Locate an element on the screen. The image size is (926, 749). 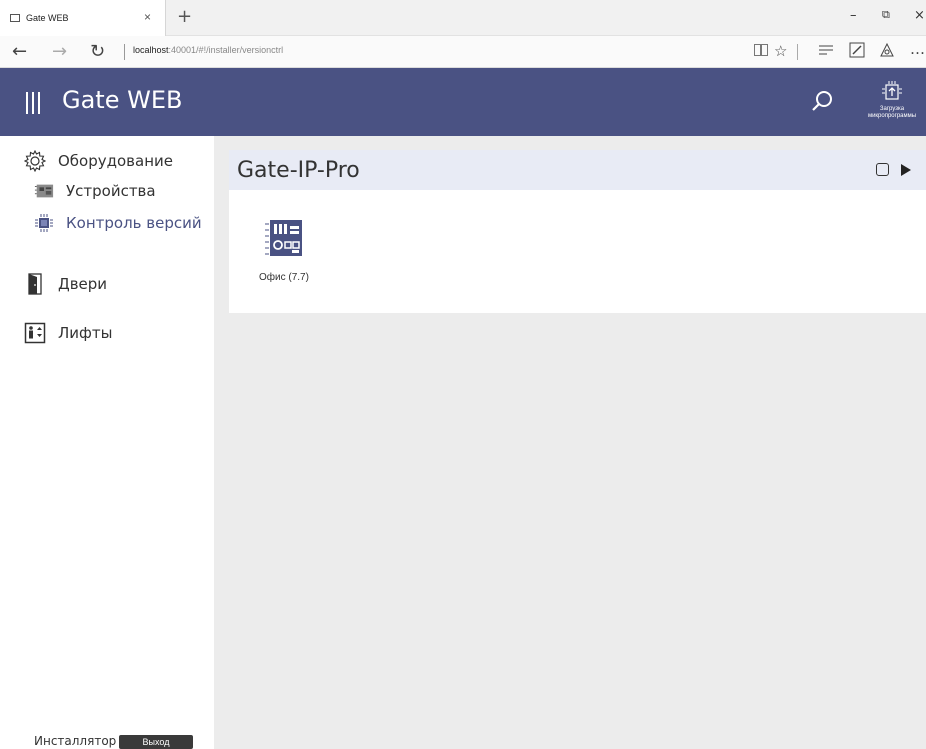
sidebar-item-equipment: Оборудование is located at coordinates (98, 161).